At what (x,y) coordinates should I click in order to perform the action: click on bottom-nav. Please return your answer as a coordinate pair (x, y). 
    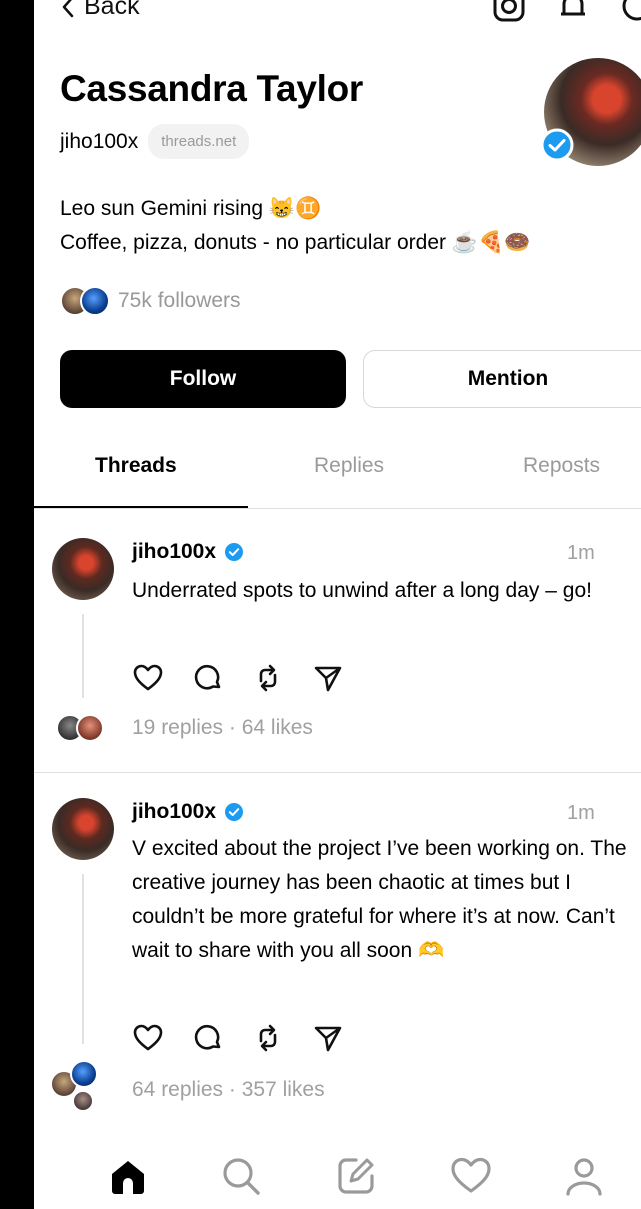
    Looking at the image, I should click on (337, 1174).